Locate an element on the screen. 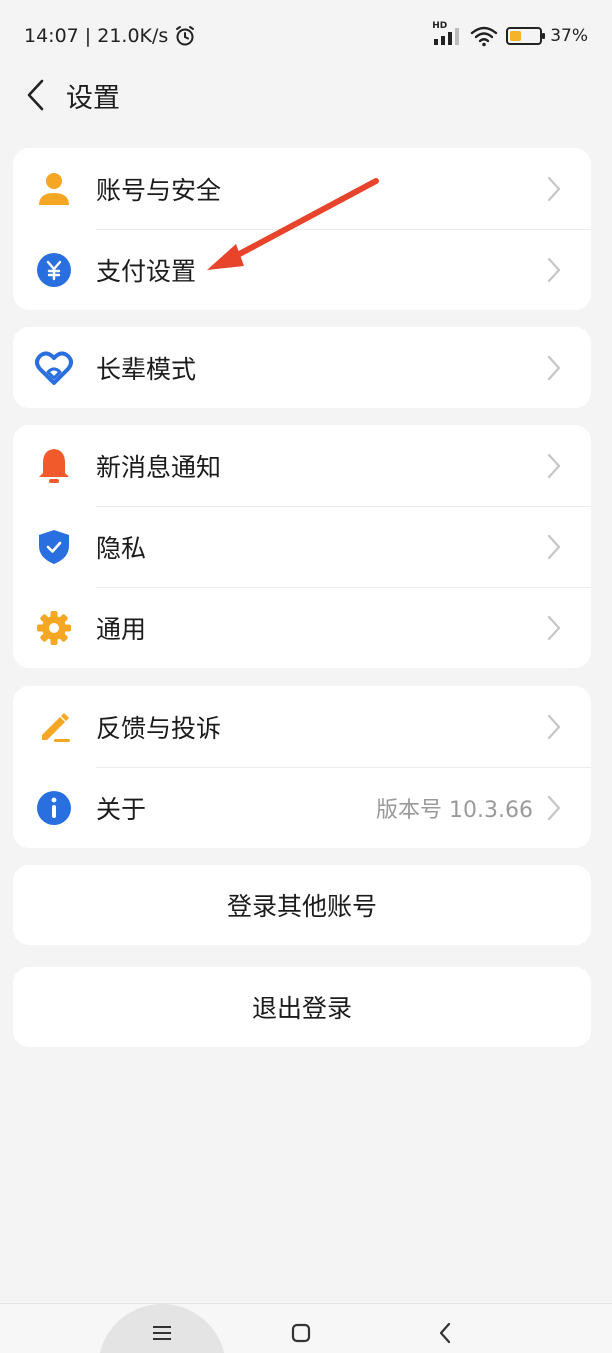 The width and height of the screenshot is (612, 1353). header: 设置 is located at coordinates (306, 95).